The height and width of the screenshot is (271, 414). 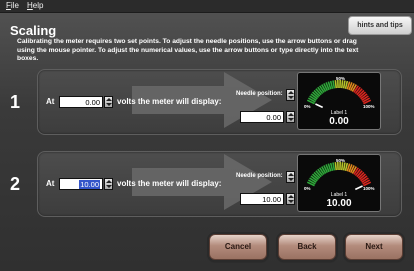 What do you see at coordinates (339, 183) in the screenshot?
I see `meter-gauge-2: 50% 0% 100% Label 1 10.00` at bounding box center [339, 183].